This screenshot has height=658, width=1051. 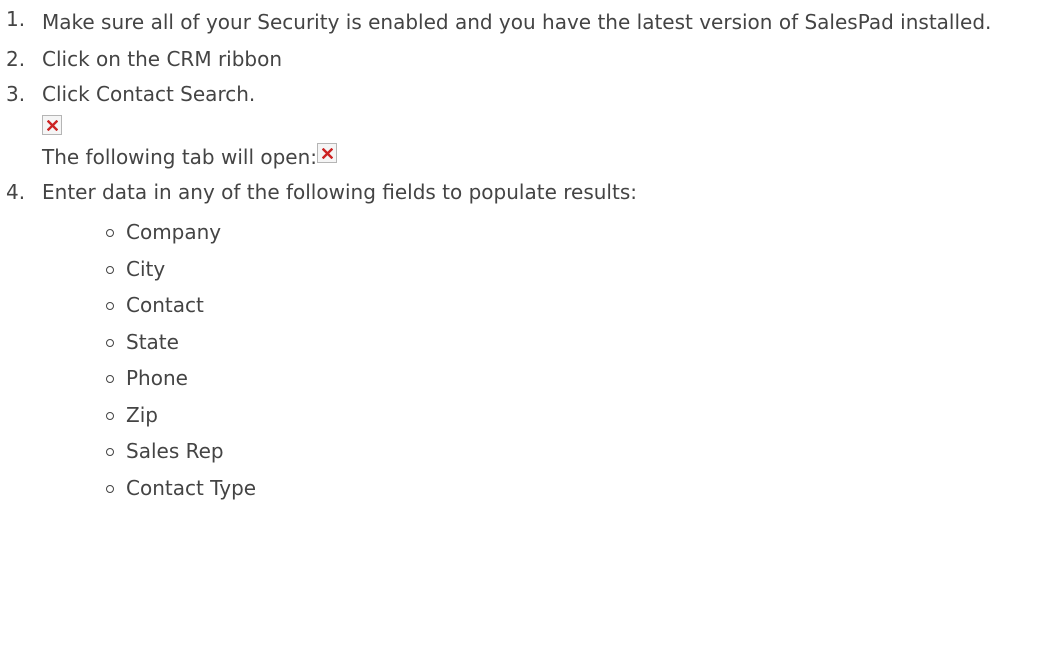 What do you see at coordinates (16, 192) in the screenshot?
I see `step-number: 4.` at bounding box center [16, 192].